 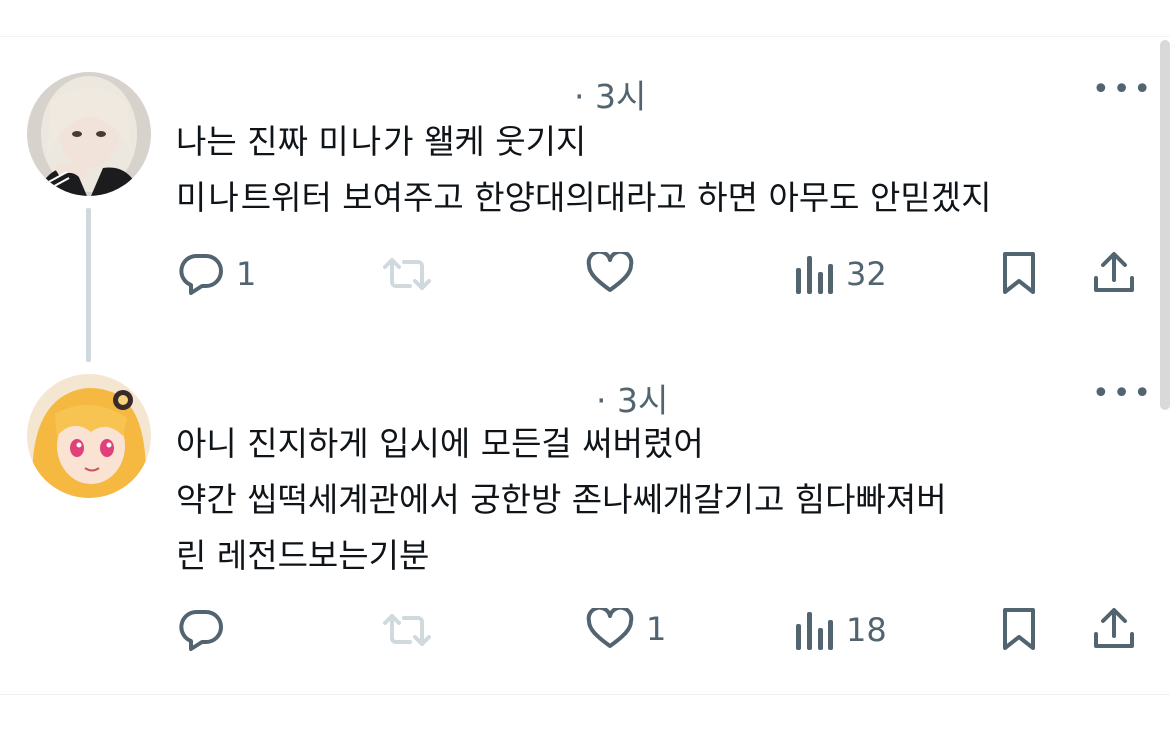 What do you see at coordinates (656, 629) in the screenshot?
I see `like-count: 1` at bounding box center [656, 629].